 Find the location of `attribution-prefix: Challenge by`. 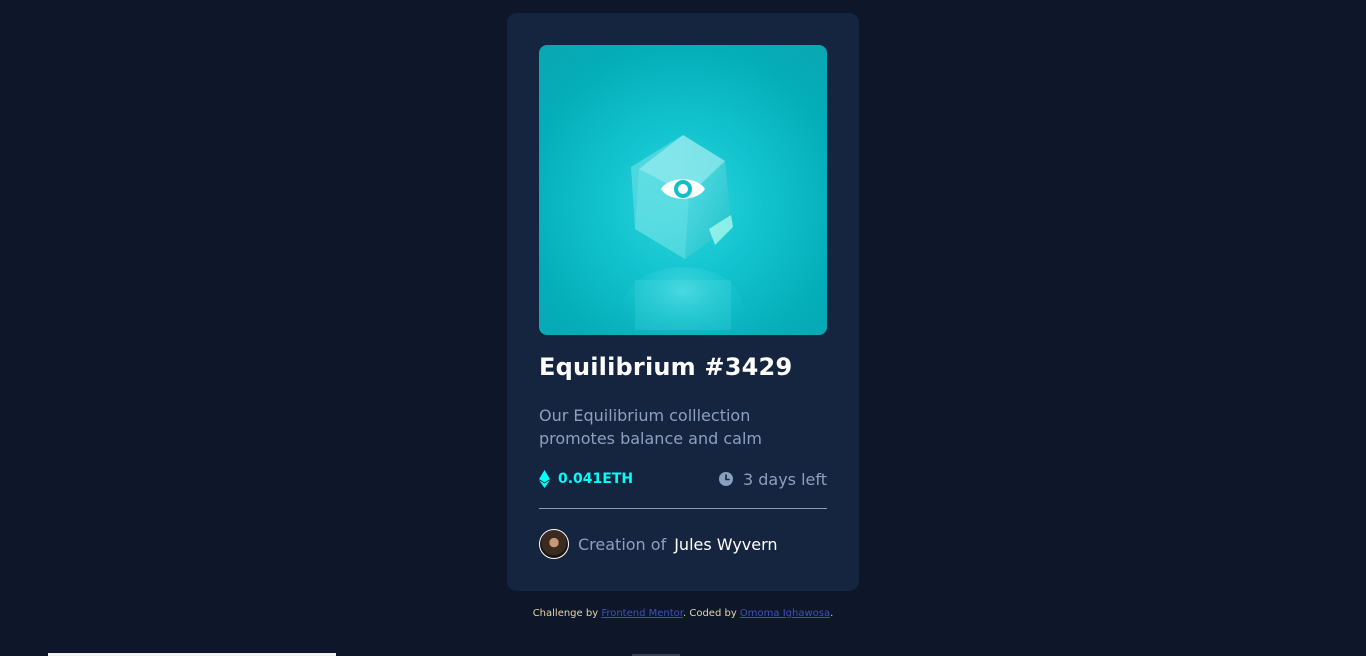

attribution-prefix: Challenge by is located at coordinates (567, 613).